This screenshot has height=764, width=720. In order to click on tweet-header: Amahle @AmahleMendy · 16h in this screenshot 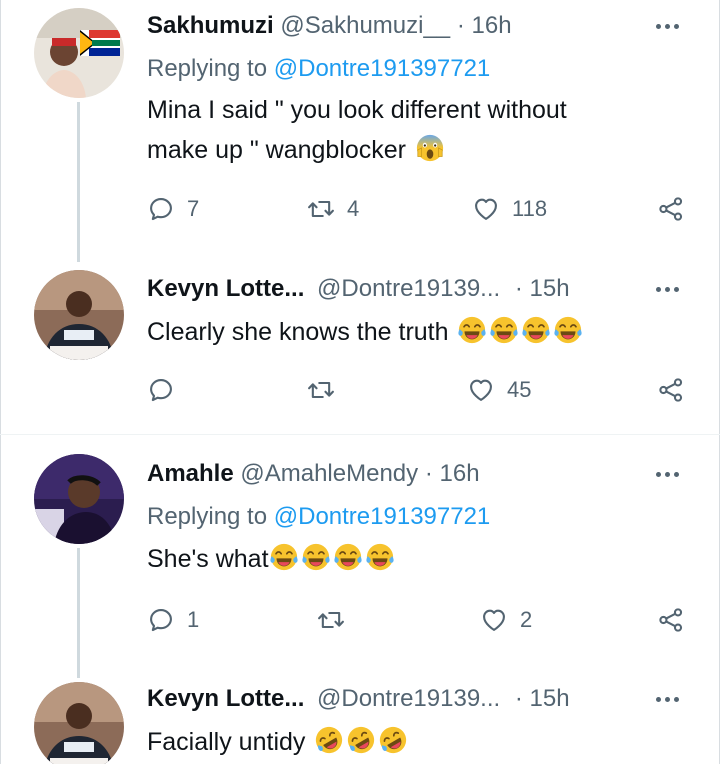, I will do `click(313, 474)`.